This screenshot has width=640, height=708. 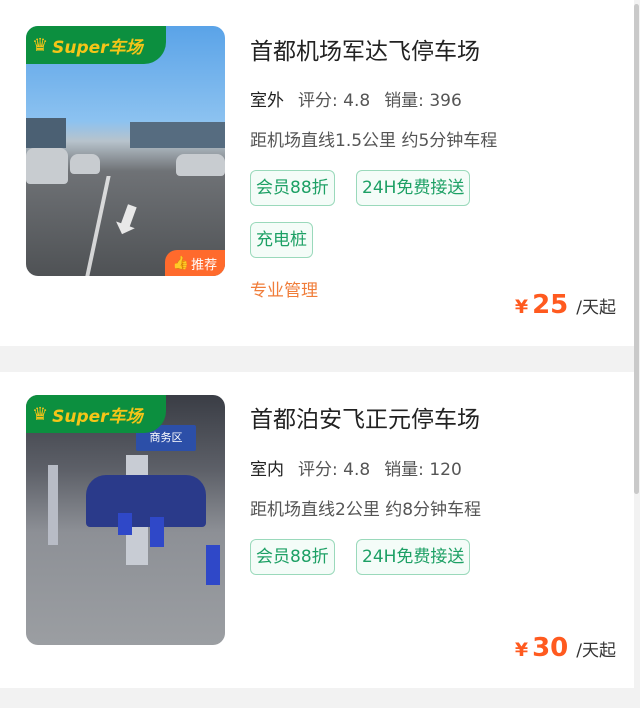 I want to click on distance-info: 距机场直线2公里 约8分钟车程, so click(x=366, y=510).